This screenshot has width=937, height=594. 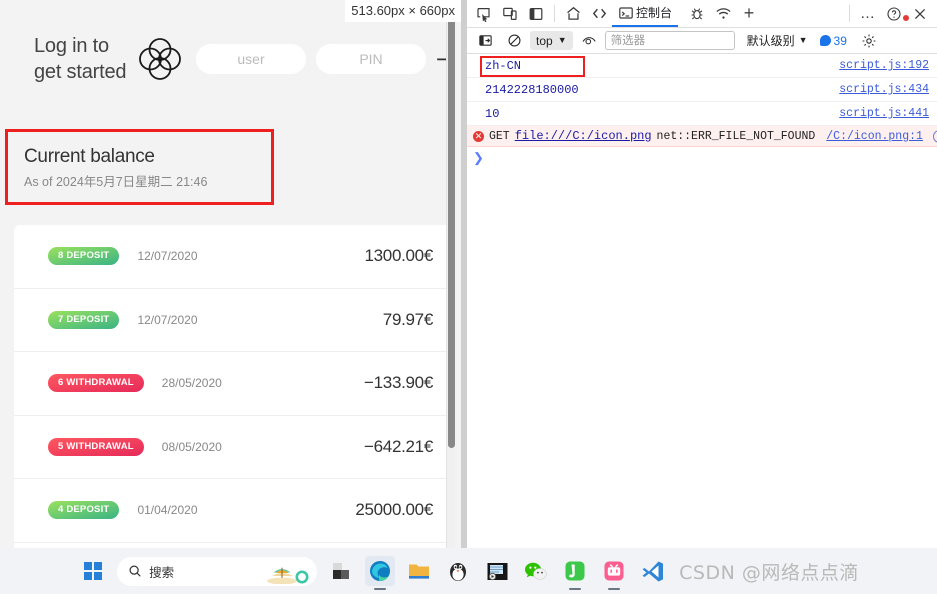 I want to click on file-explorer-icon, so click(x=419, y=571).